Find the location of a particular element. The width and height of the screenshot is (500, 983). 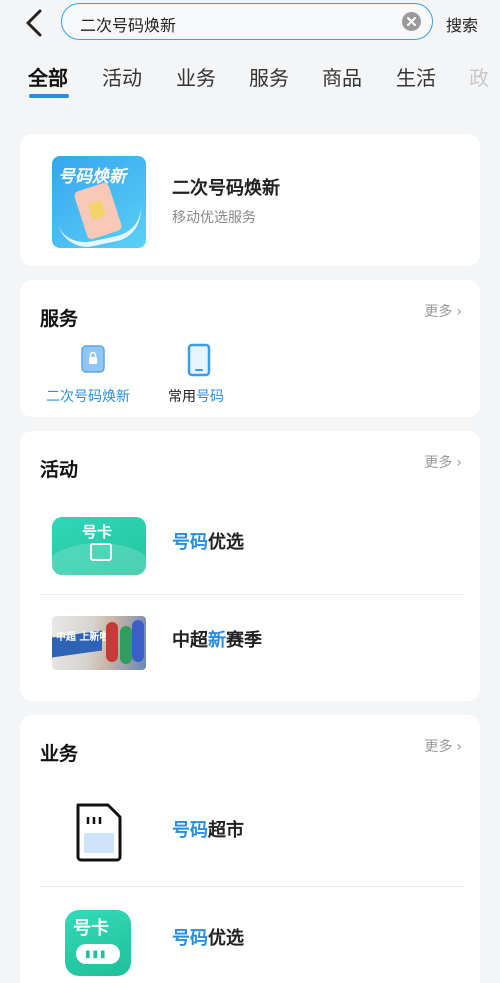

top-result-subtitle: 移动优选服务 is located at coordinates (214, 218).